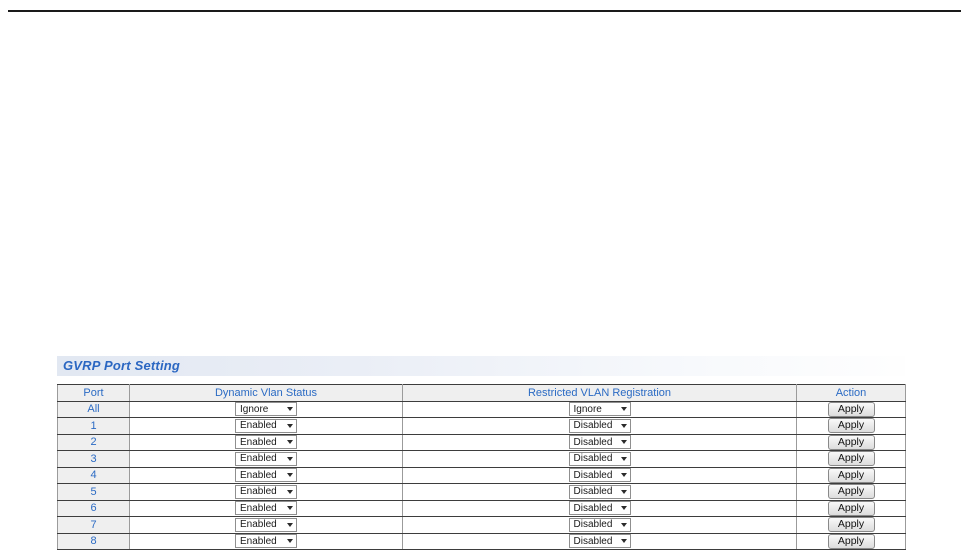 The height and width of the screenshot is (555, 969). What do you see at coordinates (93, 459) in the screenshot?
I see `port-label: 3` at bounding box center [93, 459].